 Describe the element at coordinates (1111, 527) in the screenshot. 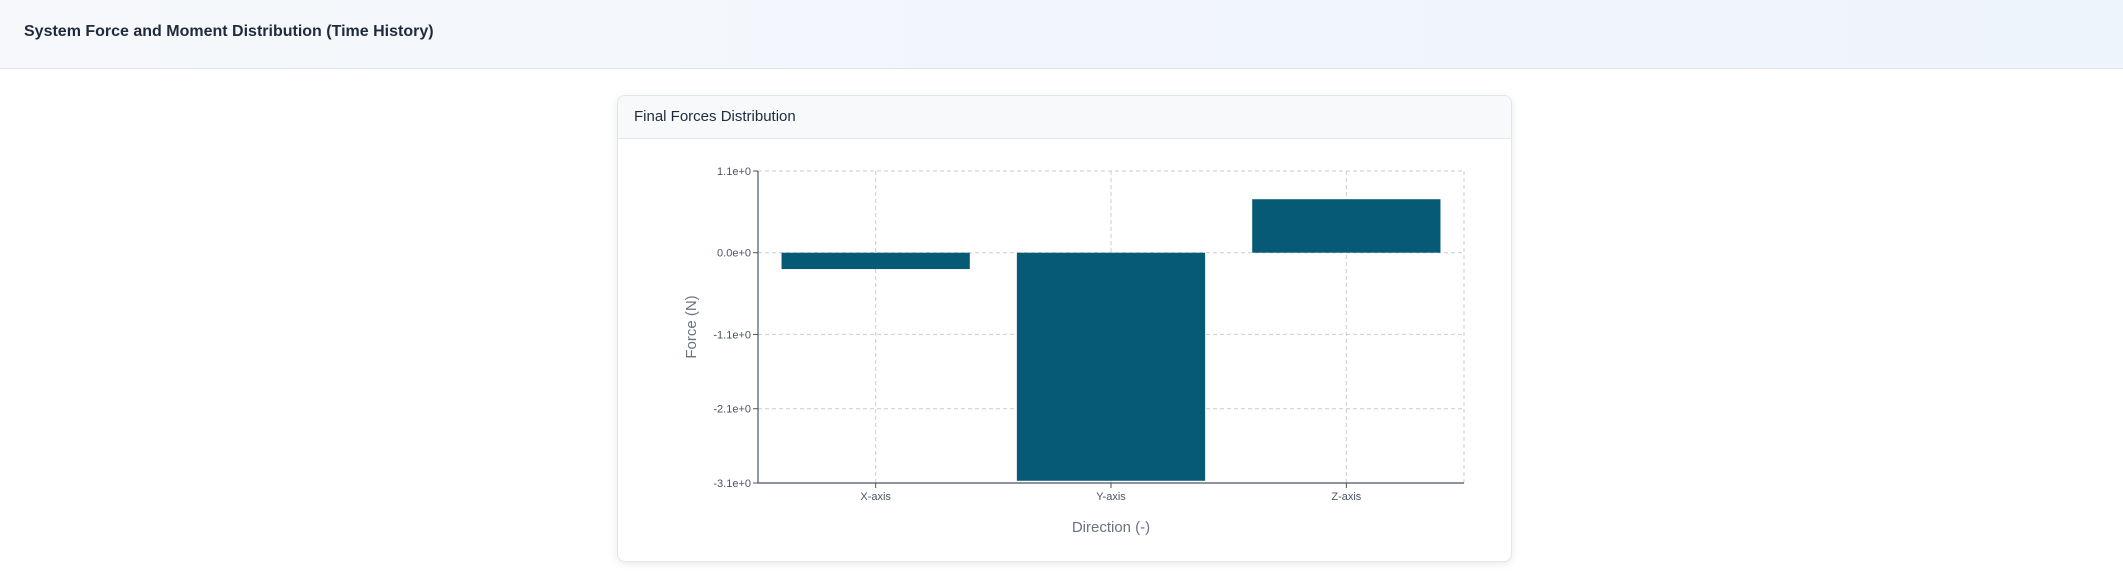

I see `x-axis-title: Direction (-)` at that location.